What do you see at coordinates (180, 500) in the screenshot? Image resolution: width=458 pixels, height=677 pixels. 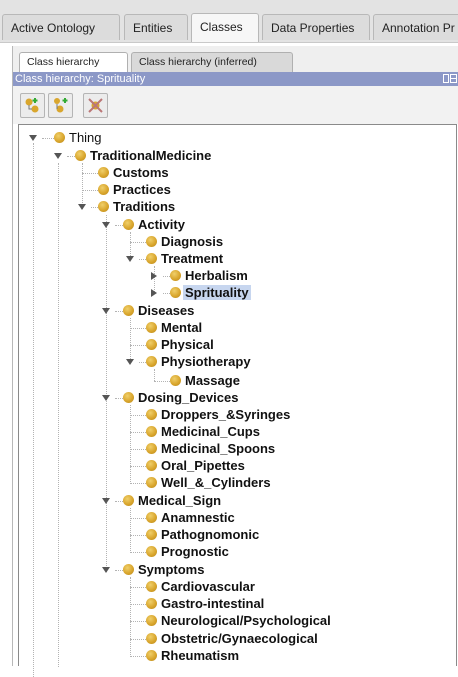 I see `tree-node-label: Medical_Sign` at bounding box center [180, 500].